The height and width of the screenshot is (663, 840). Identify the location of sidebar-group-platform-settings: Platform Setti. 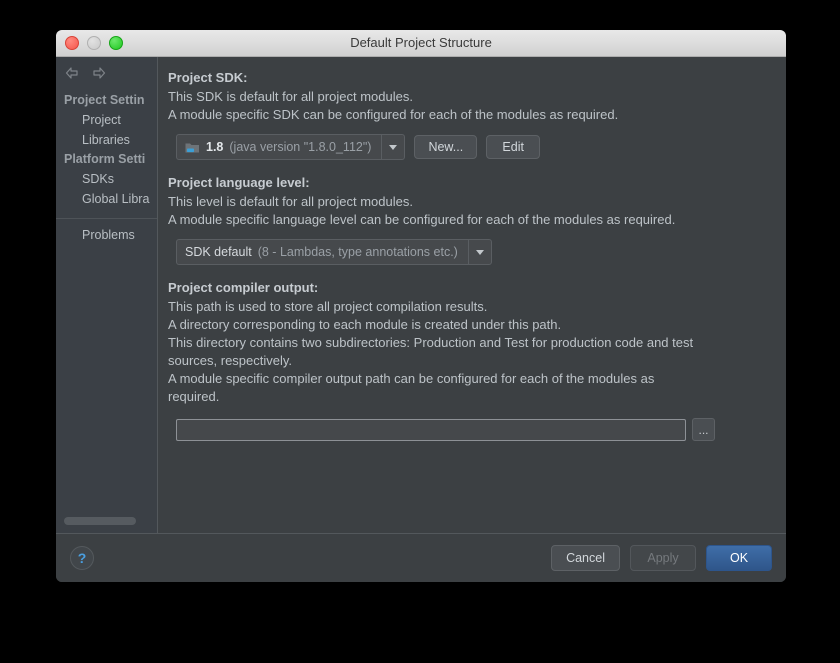
(105, 159).